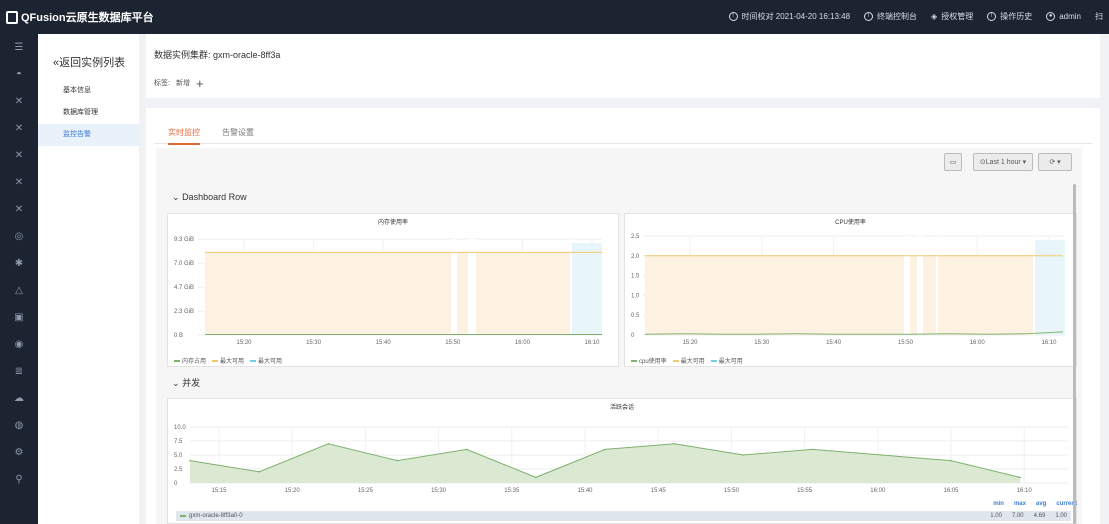  What do you see at coordinates (178, 456) in the screenshot?
I see `y-tick-label: 5.0` at bounding box center [178, 456].